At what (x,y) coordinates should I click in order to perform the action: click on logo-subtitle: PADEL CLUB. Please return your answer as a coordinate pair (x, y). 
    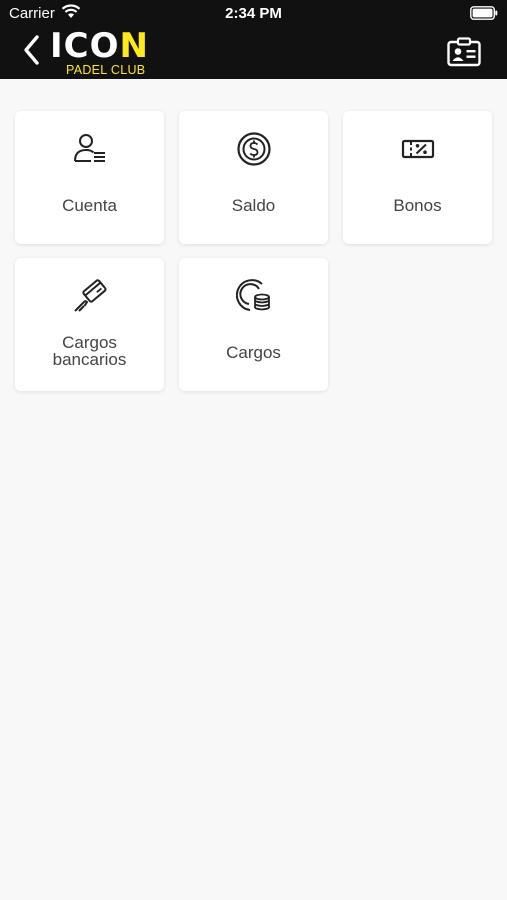
    Looking at the image, I should click on (106, 70).